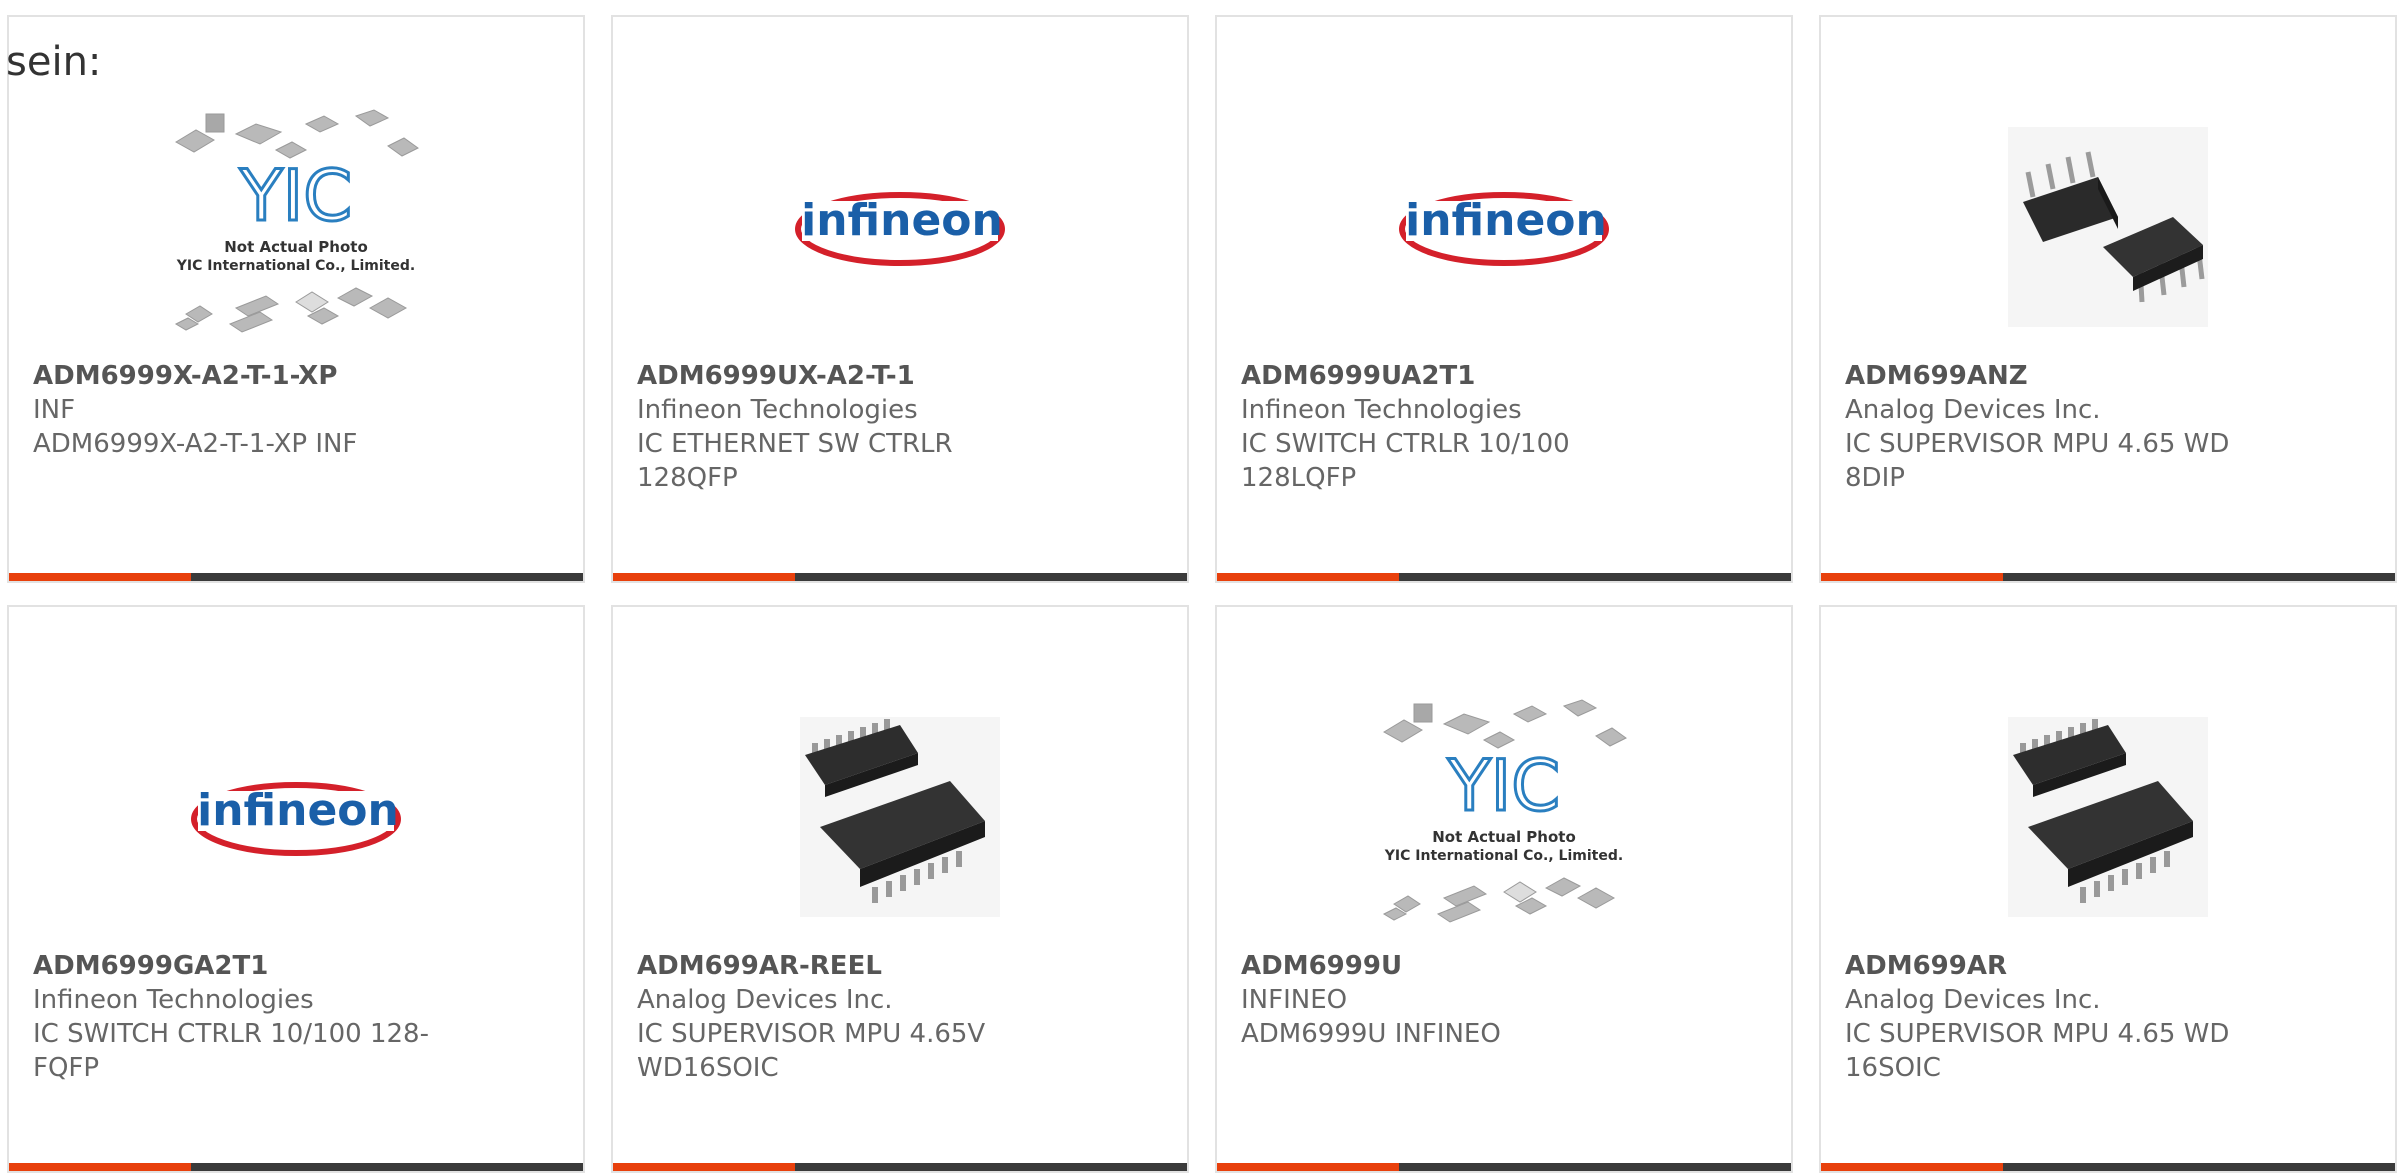 The image size is (2400, 1173). What do you see at coordinates (847, 376) in the screenshot?
I see `part-number: ADM6999UX-A2-T-1` at bounding box center [847, 376].